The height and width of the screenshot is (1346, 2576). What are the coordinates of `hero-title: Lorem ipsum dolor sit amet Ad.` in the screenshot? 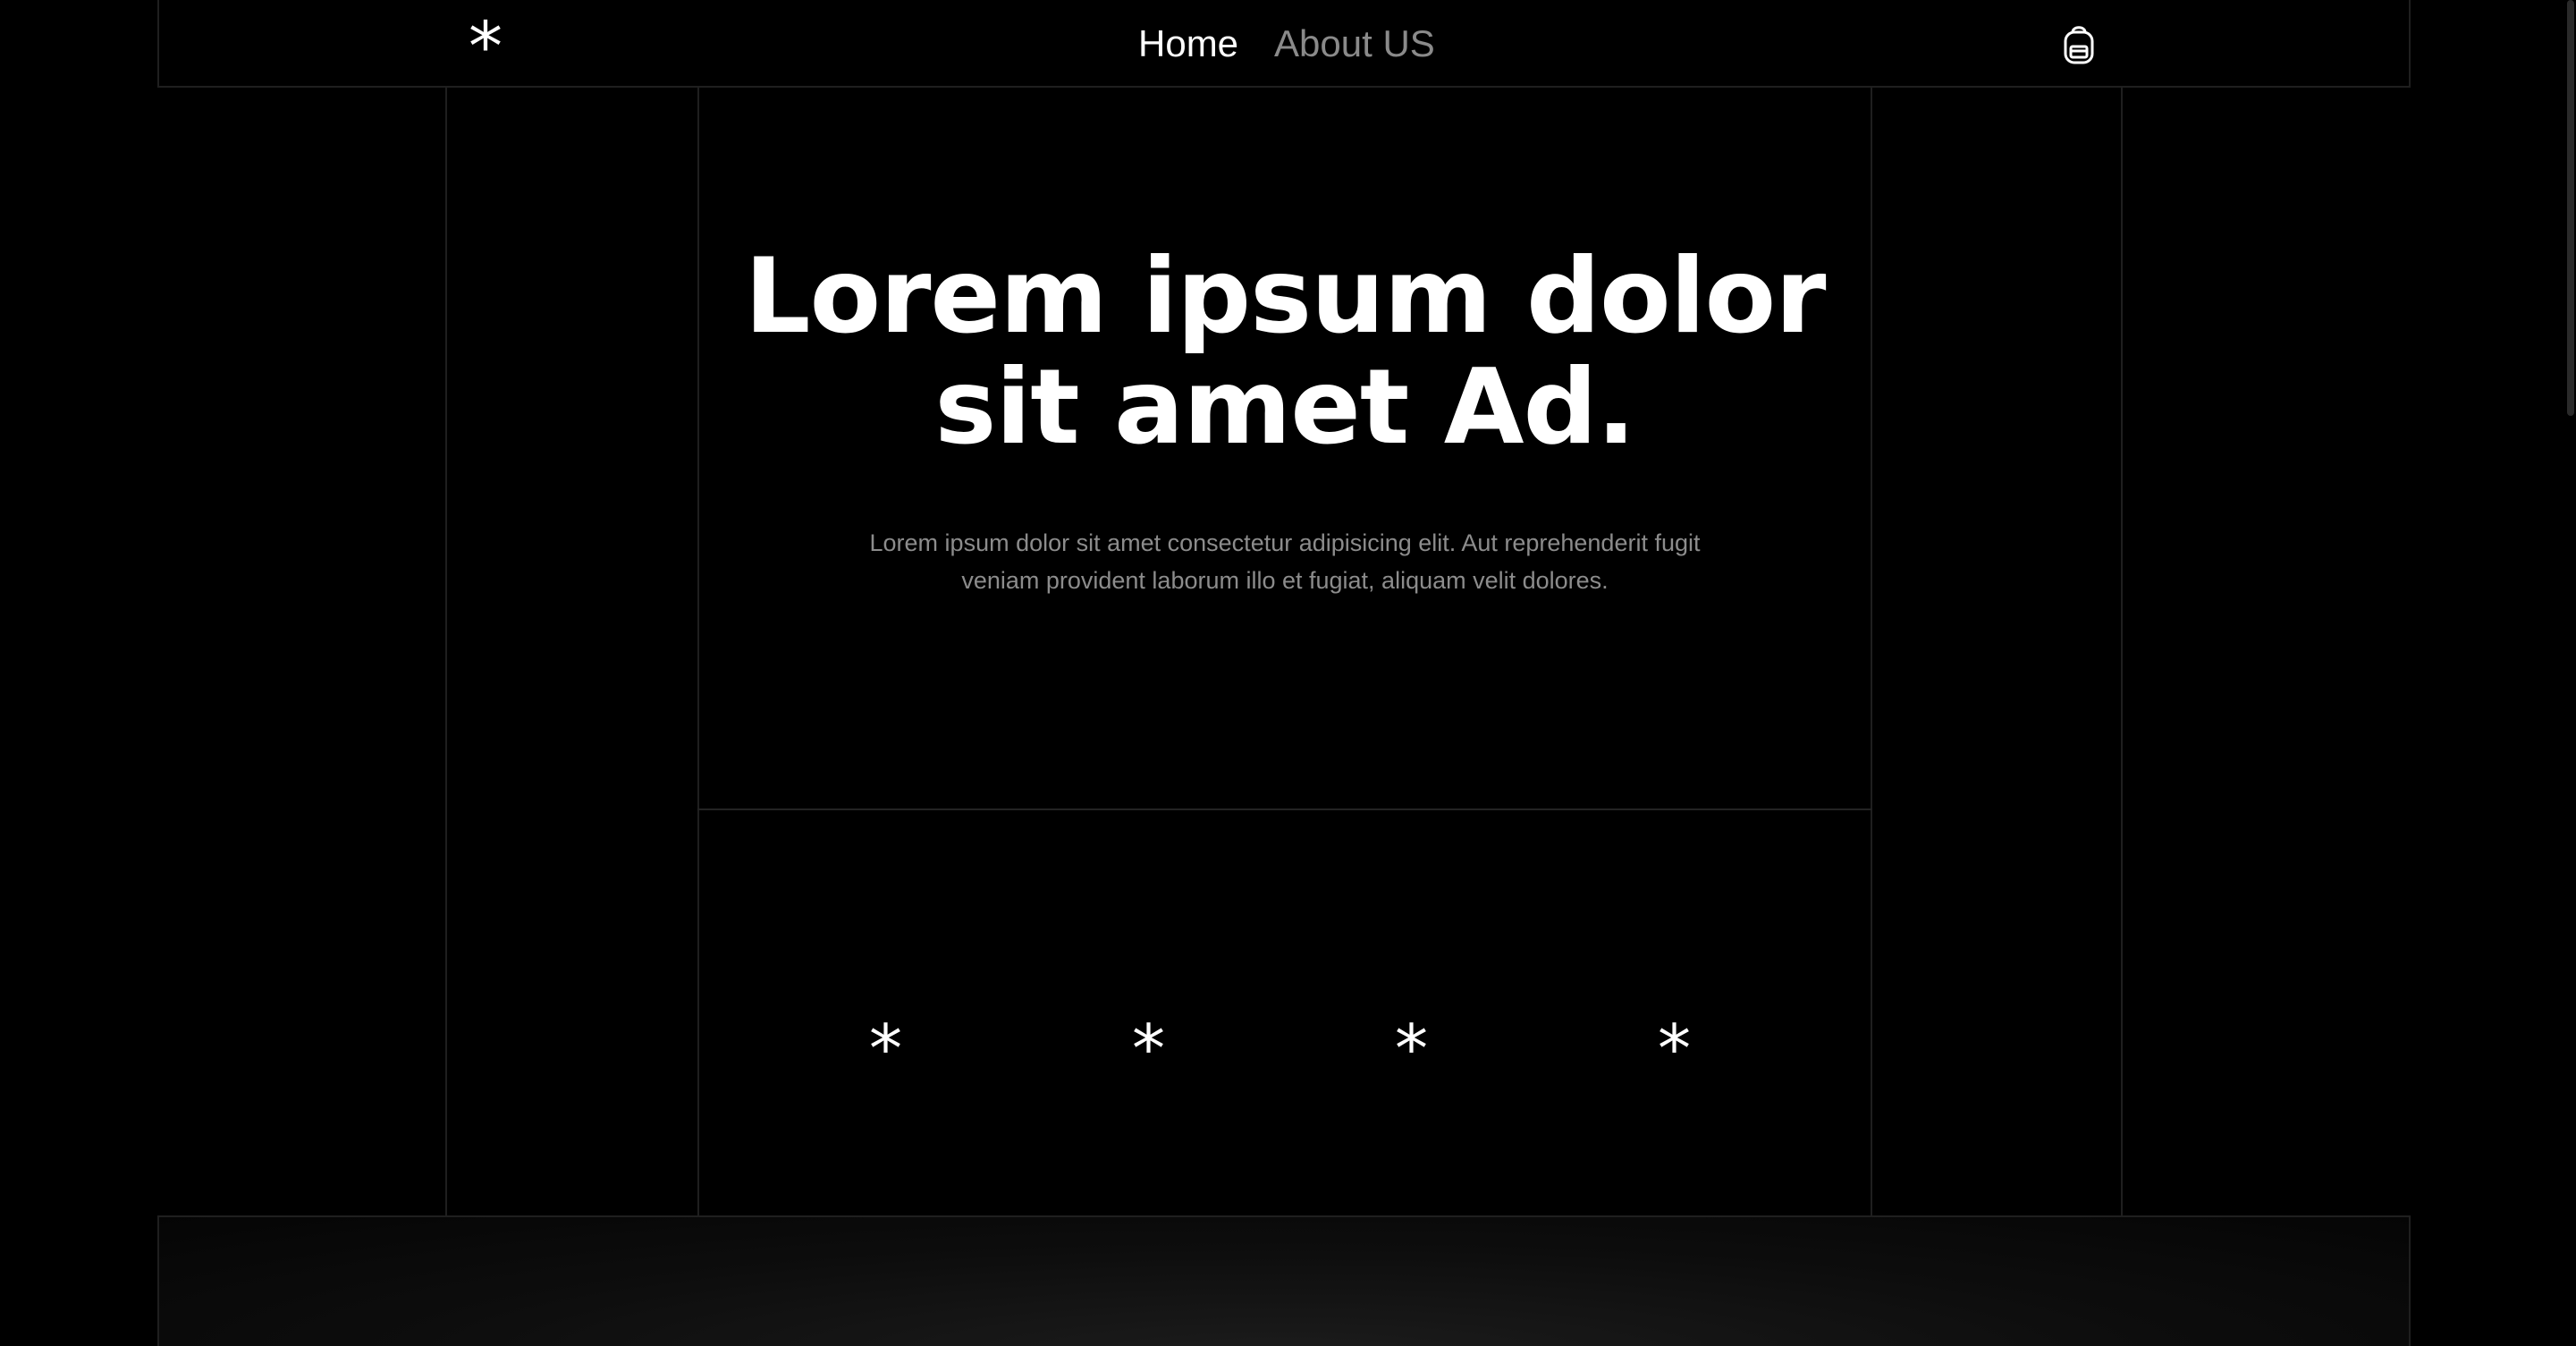 It's located at (1285, 352).